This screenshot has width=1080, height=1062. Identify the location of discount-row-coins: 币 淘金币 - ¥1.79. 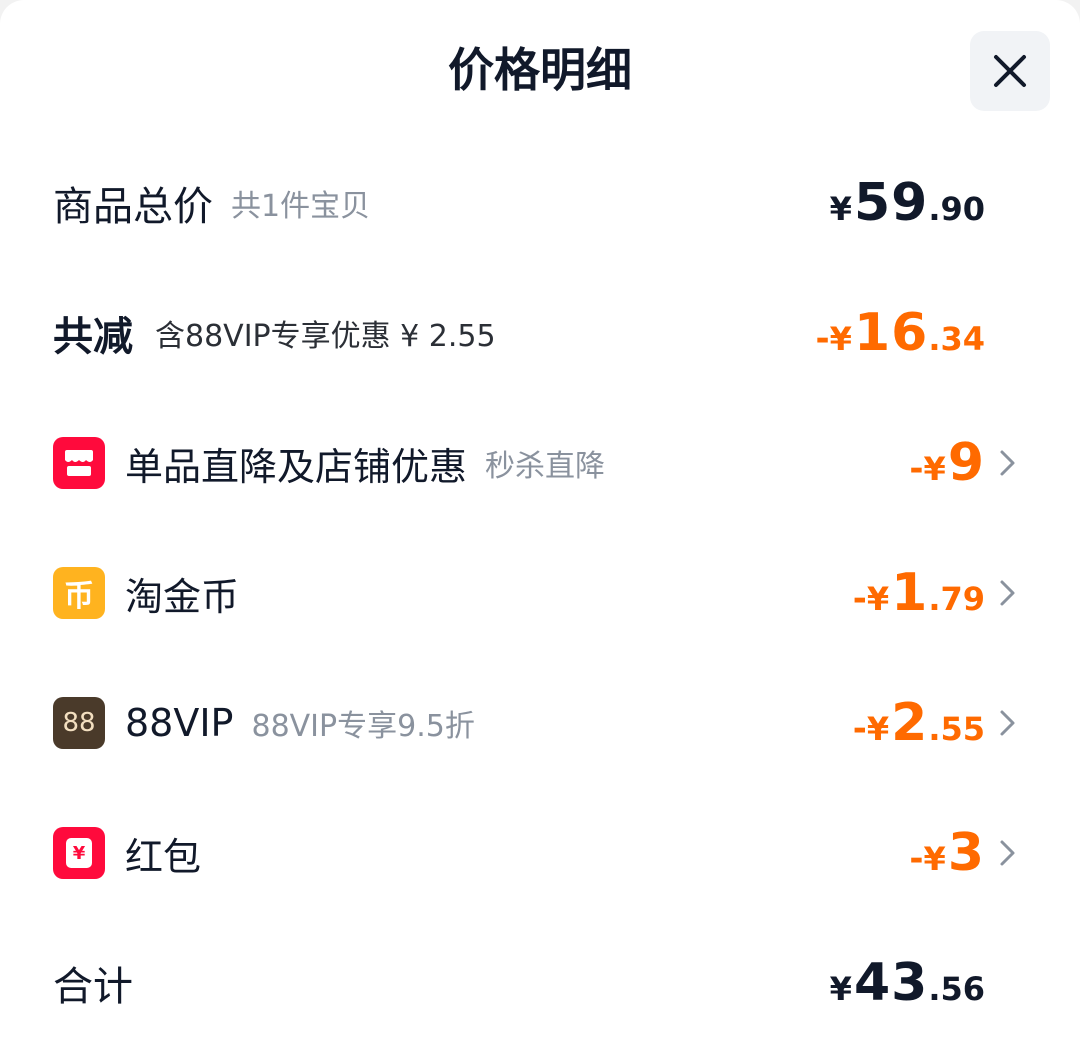
(540, 593).